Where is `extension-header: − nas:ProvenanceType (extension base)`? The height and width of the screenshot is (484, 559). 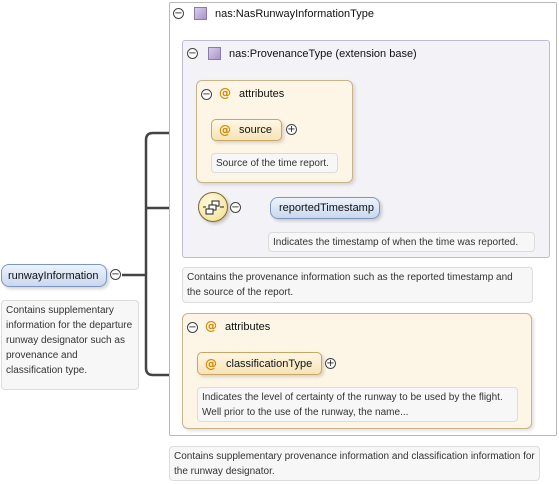
extension-header: − nas:ProvenanceType (extension base) is located at coordinates (352, 55).